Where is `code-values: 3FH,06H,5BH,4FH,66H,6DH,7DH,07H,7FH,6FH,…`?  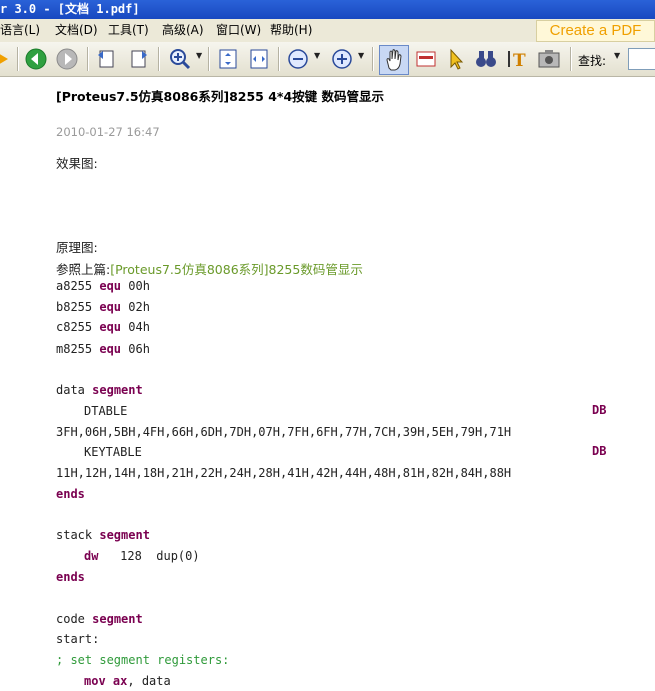
code-values: 3FH,06H,5BH,4FH,66H,6DH,7DH,07H,7FH,6FH,… is located at coordinates (284, 432).